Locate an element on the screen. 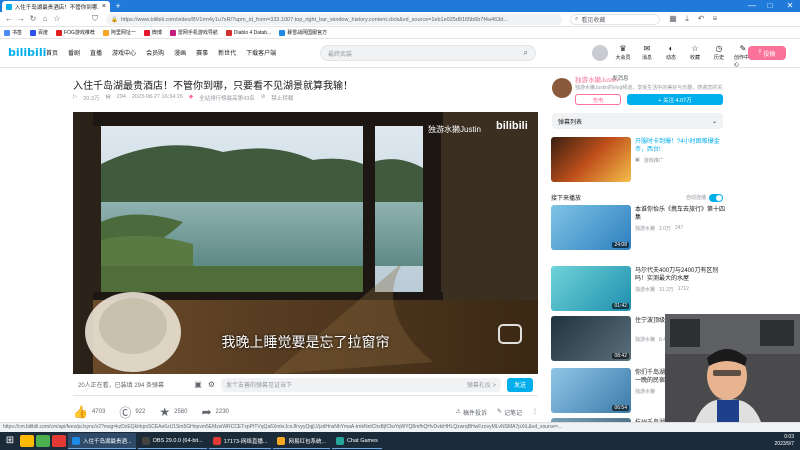 The image size is (800, 450). danmaku-etiquette-link: 弹幕礼仪 > is located at coordinates (481, 384).